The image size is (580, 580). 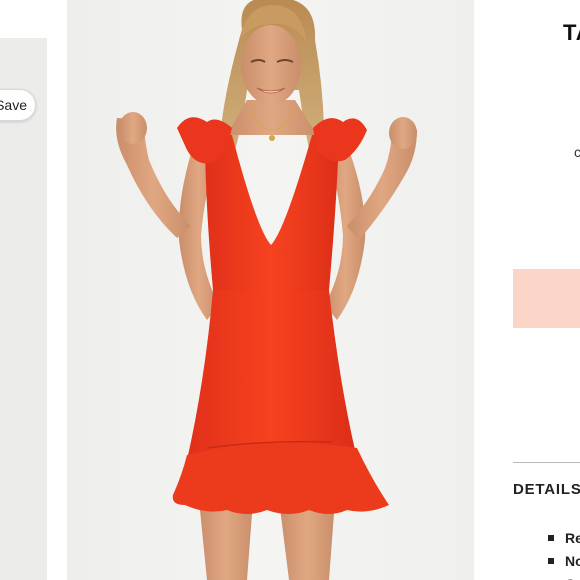 What do you see at coordinates (577, 152) in the screenshot?
I see `product-meta-text: c` at bounding box center [577, 152].